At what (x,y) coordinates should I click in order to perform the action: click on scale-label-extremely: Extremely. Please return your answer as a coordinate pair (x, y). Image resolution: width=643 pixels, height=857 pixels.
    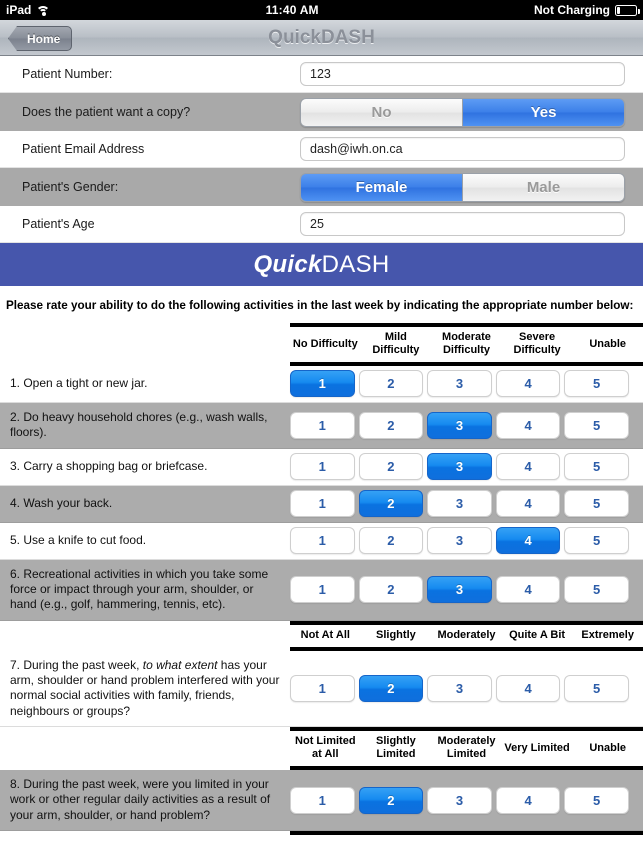
    Looking at the image, I should click on (607, 634).